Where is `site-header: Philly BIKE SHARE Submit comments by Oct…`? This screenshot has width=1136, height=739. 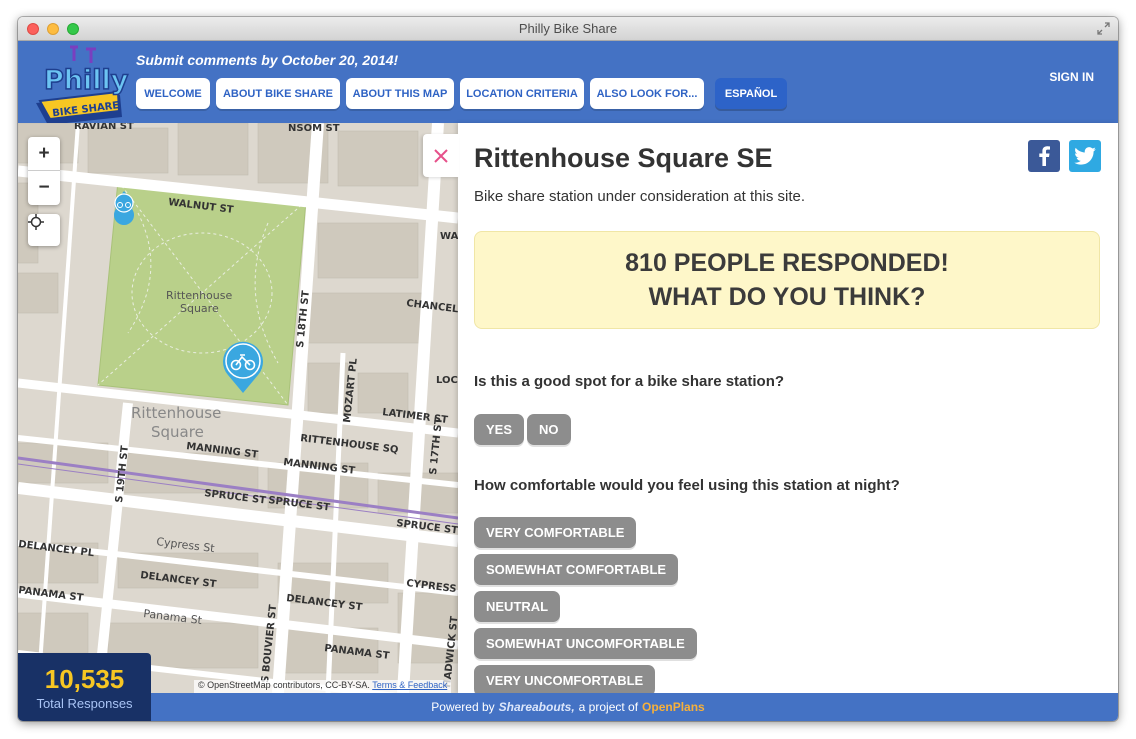 site-header: Philly BIKE SHARE Submit comments by Oct… is located at coordinates (568, 83).